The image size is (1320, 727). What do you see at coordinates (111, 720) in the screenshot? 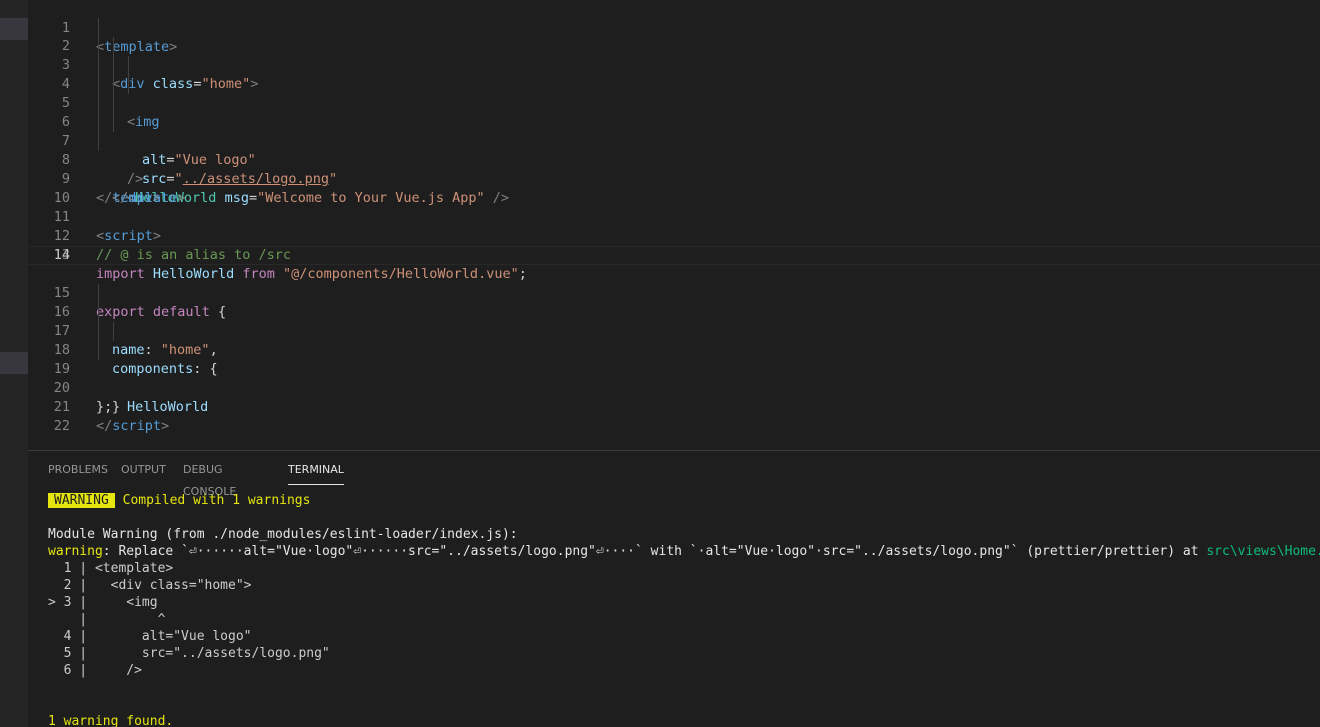
I see `warning-summary: 1 warning found.` at bounding box center [111, 720].